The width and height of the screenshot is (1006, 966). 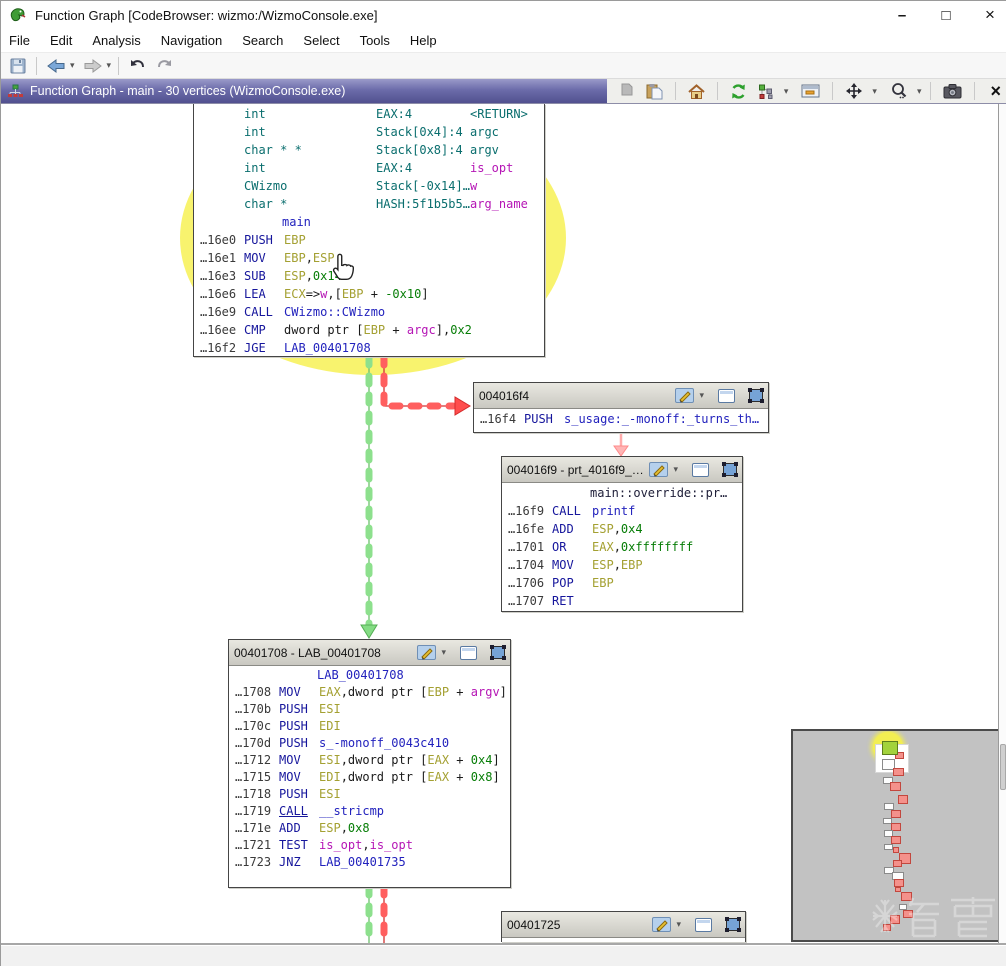 What do you see at coordinates (369, 222) in the screenshot?
I see `label-row: main` at bounding box center [369, 222].